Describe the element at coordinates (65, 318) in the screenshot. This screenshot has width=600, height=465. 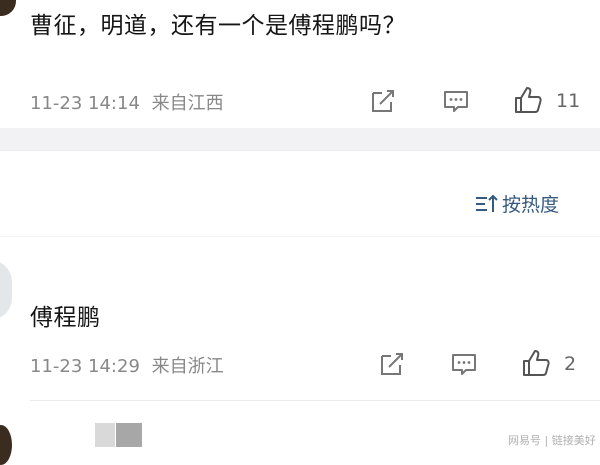
I see `comment-text: 傅程鹏` at that location.